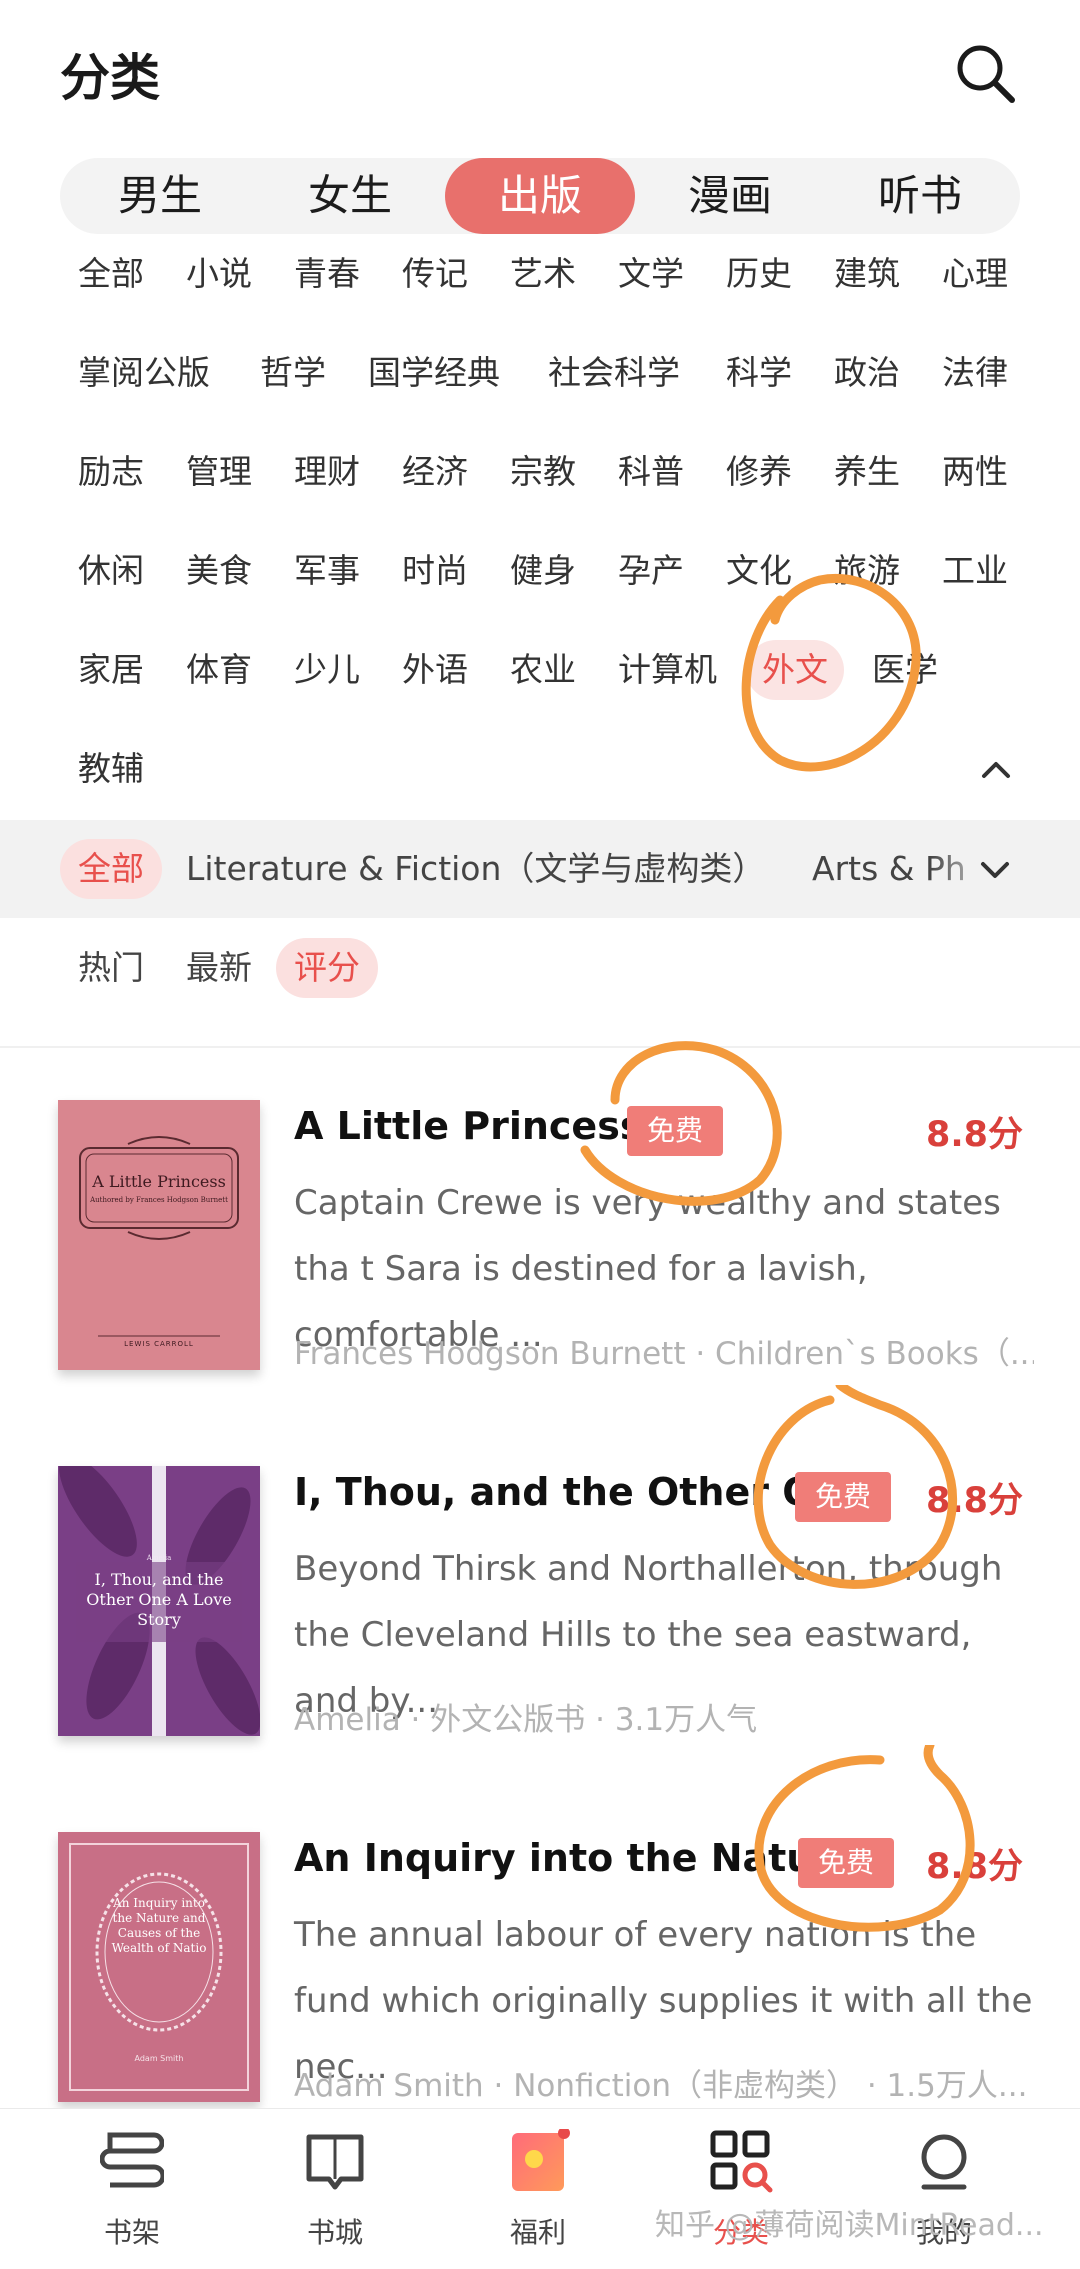  I want to click on nav-label: 福利, so click(537, 2232).